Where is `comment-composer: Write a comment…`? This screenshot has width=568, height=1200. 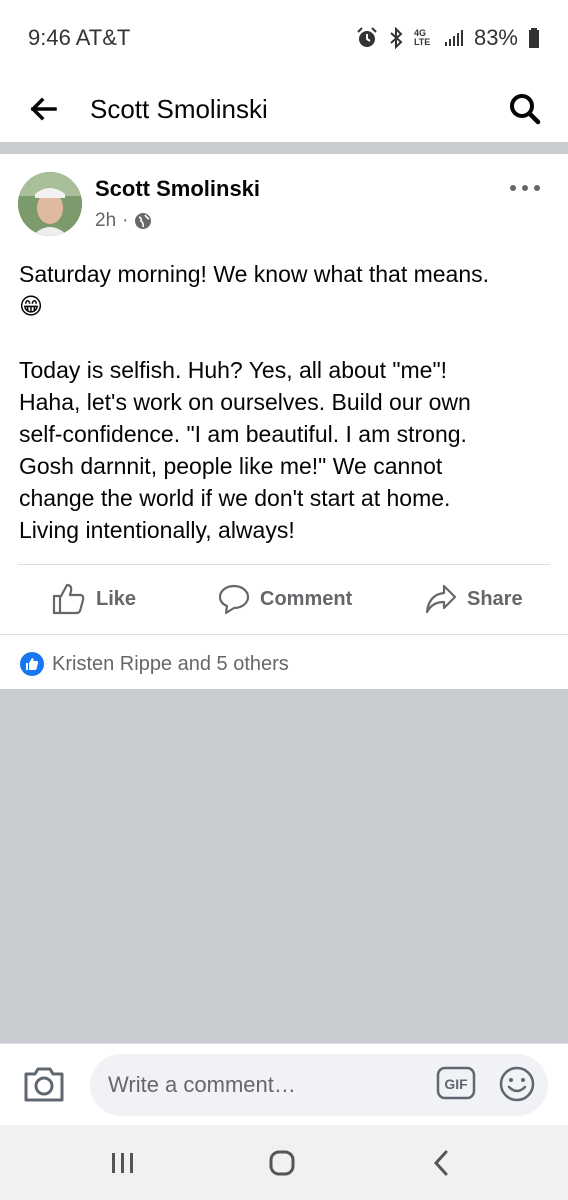 comment-composer: Write a comment… is located at coordinates (284, 1084).